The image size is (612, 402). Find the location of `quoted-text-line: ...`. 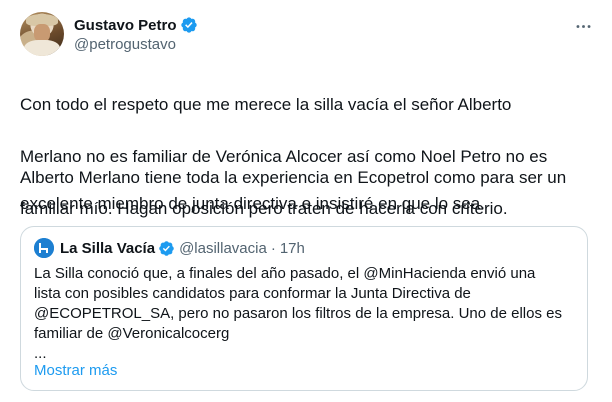

quoted-text-line: ... is located at coordinates (40, 353).